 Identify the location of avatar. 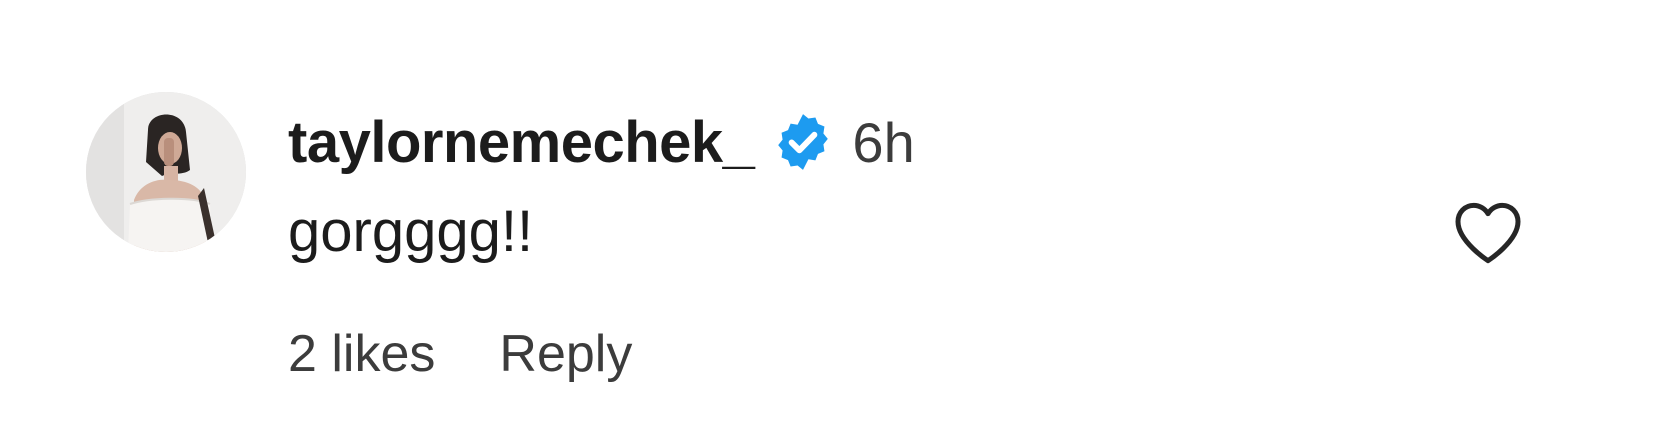
(166, 172).